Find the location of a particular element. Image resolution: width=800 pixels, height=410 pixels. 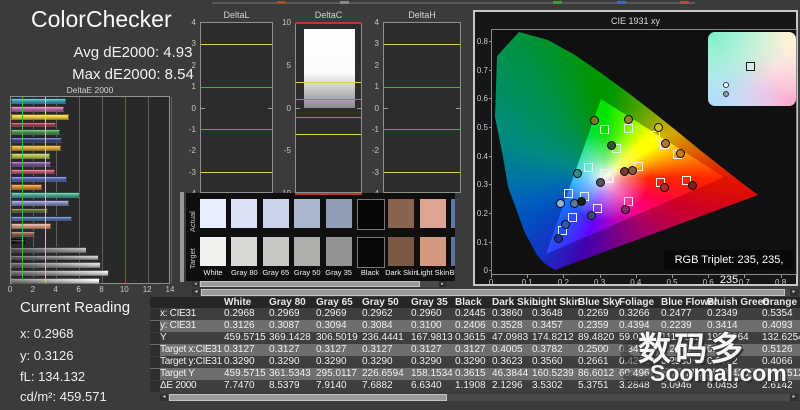

table-cell: 0.2349 is located at coordinates (722, 313).